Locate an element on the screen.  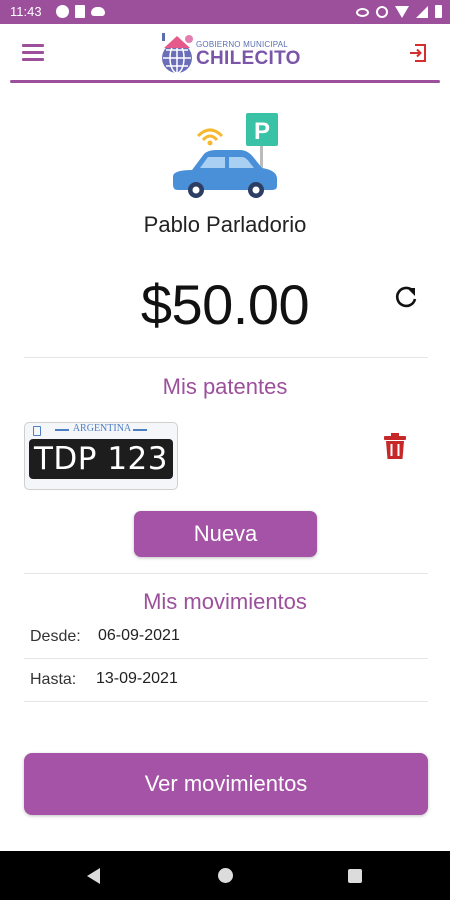
wifi-icon is located at coordinates (402, 11).